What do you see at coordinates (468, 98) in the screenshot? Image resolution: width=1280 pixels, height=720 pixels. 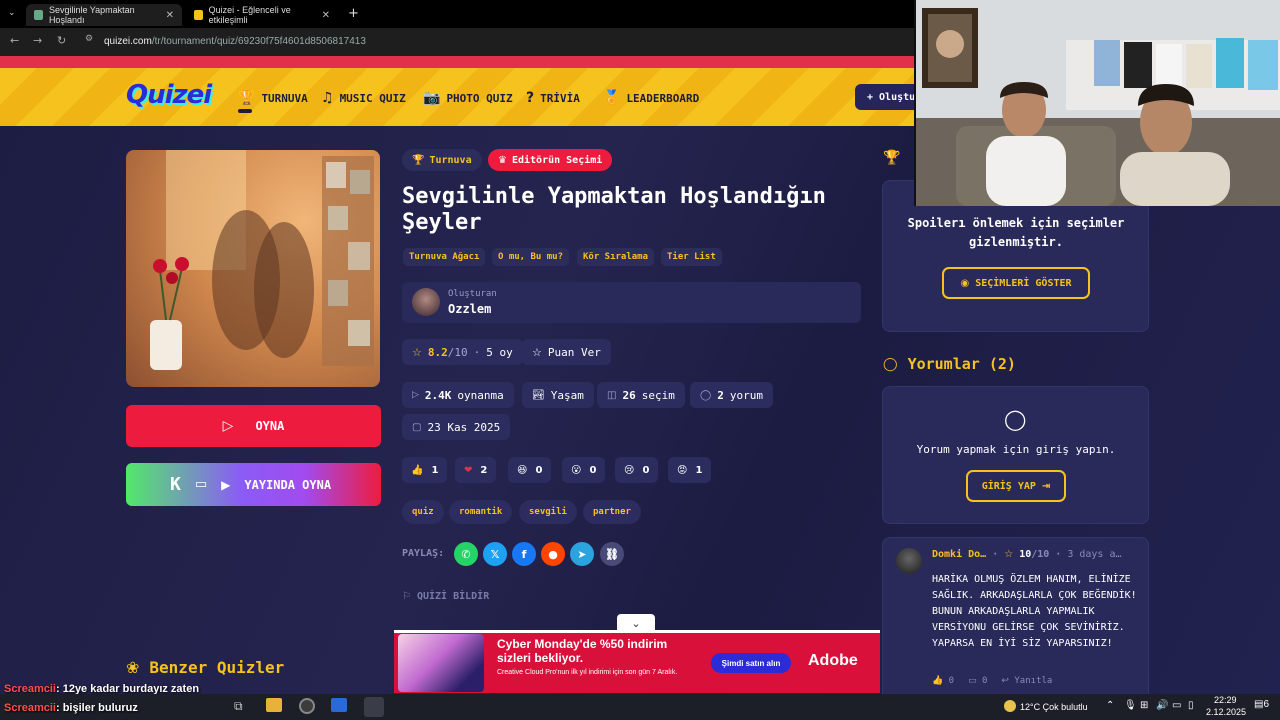 I see `nav-photo-quiz: 📷 PHOTO QUIZ` at bounding box center [468, 98].